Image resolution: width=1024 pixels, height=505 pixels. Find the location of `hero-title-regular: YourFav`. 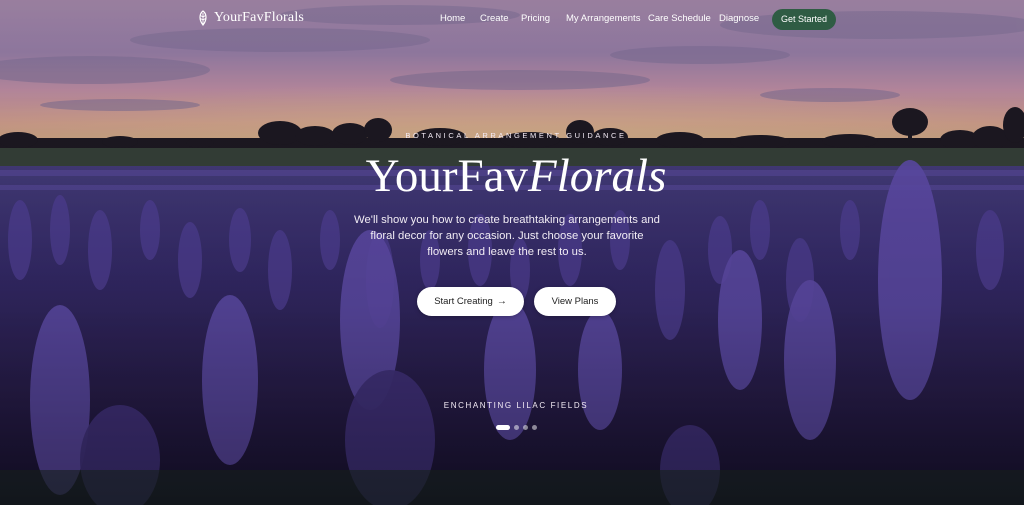

hero-title-regular: YourFav is located at coordinates (446, 176).